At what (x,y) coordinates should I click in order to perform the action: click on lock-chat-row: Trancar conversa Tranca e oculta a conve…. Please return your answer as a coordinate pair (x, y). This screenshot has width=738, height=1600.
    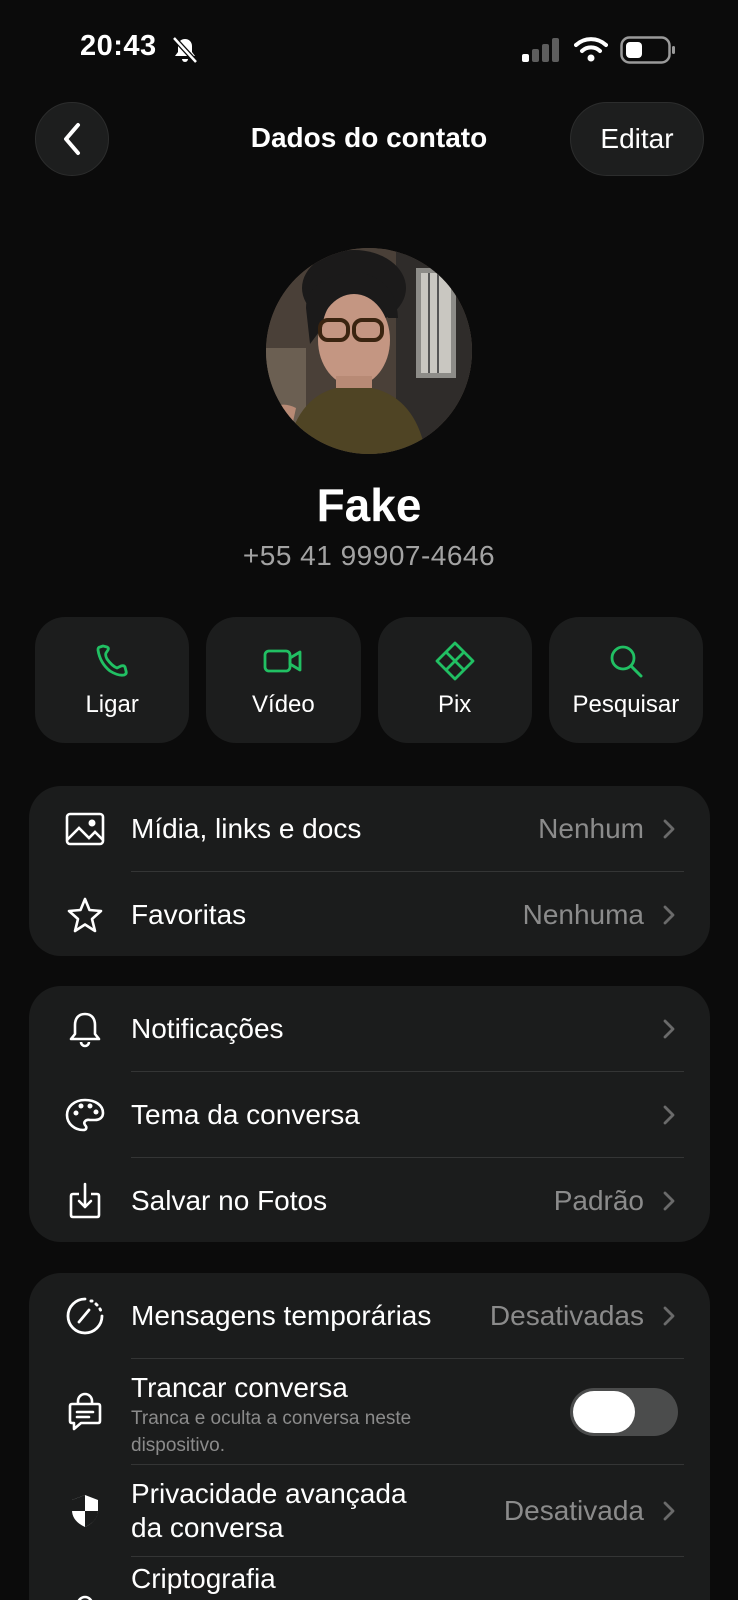
    Looking at the image, I should click on (369, 1412).